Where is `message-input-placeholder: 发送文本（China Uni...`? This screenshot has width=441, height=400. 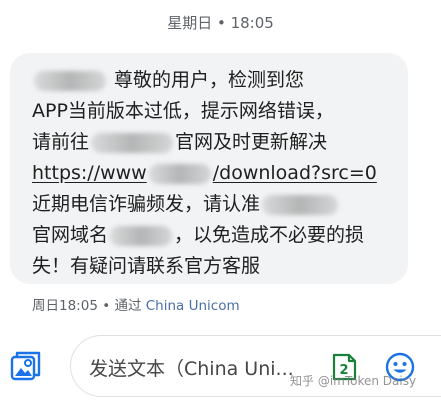 message-input-placeholder: 发送文本（China Uni... is located at coordinates (191, 369).